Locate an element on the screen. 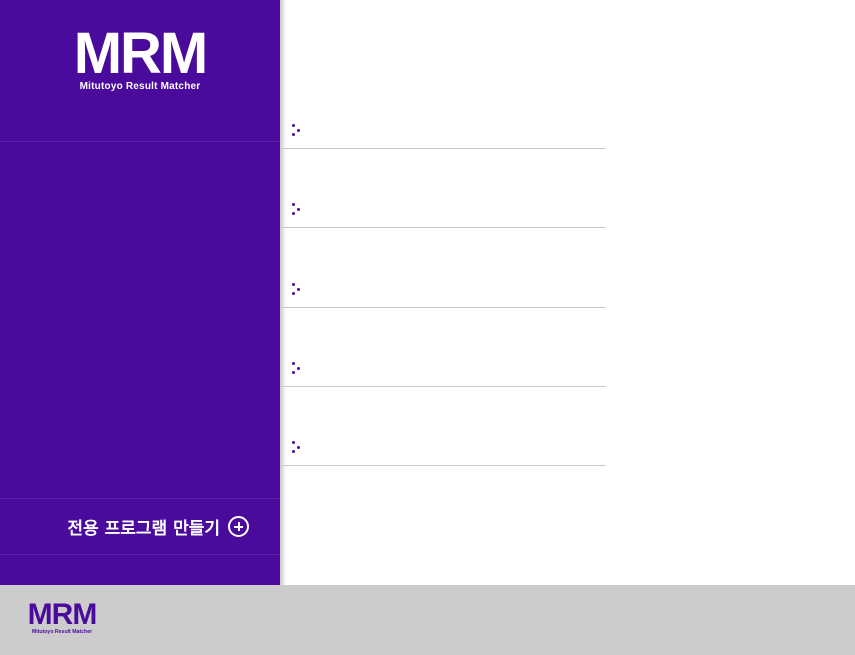 Image resolution: width=855 pixels, height=655 pixels. footer-logo-mark: MRM is located at coordinates (62, 614).